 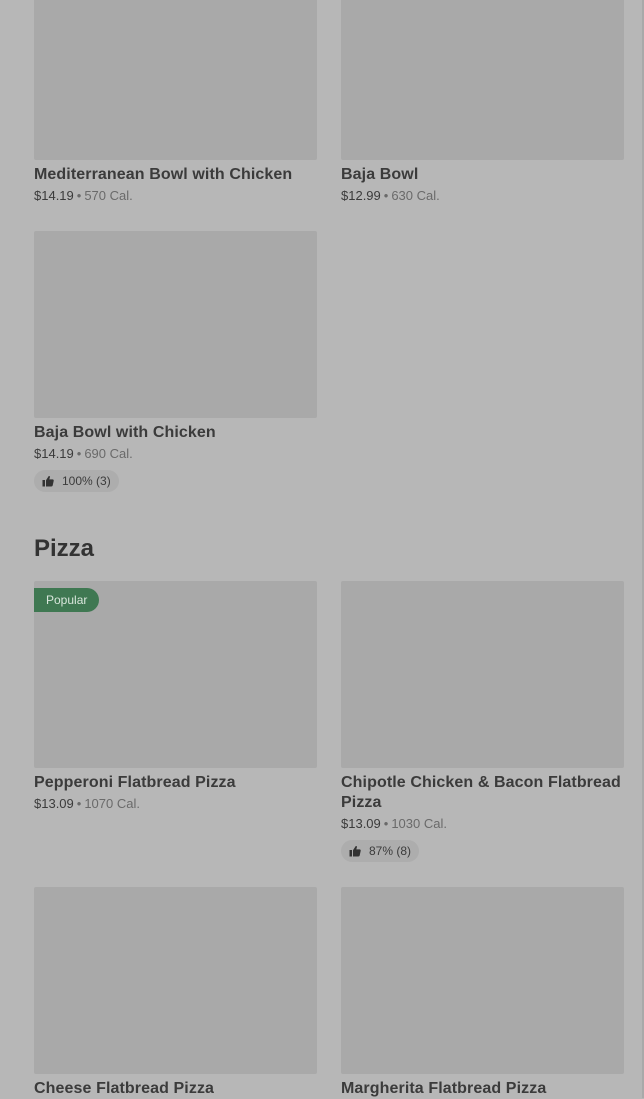 I want to click on item-image: Popular, so click(x=175, y=674).